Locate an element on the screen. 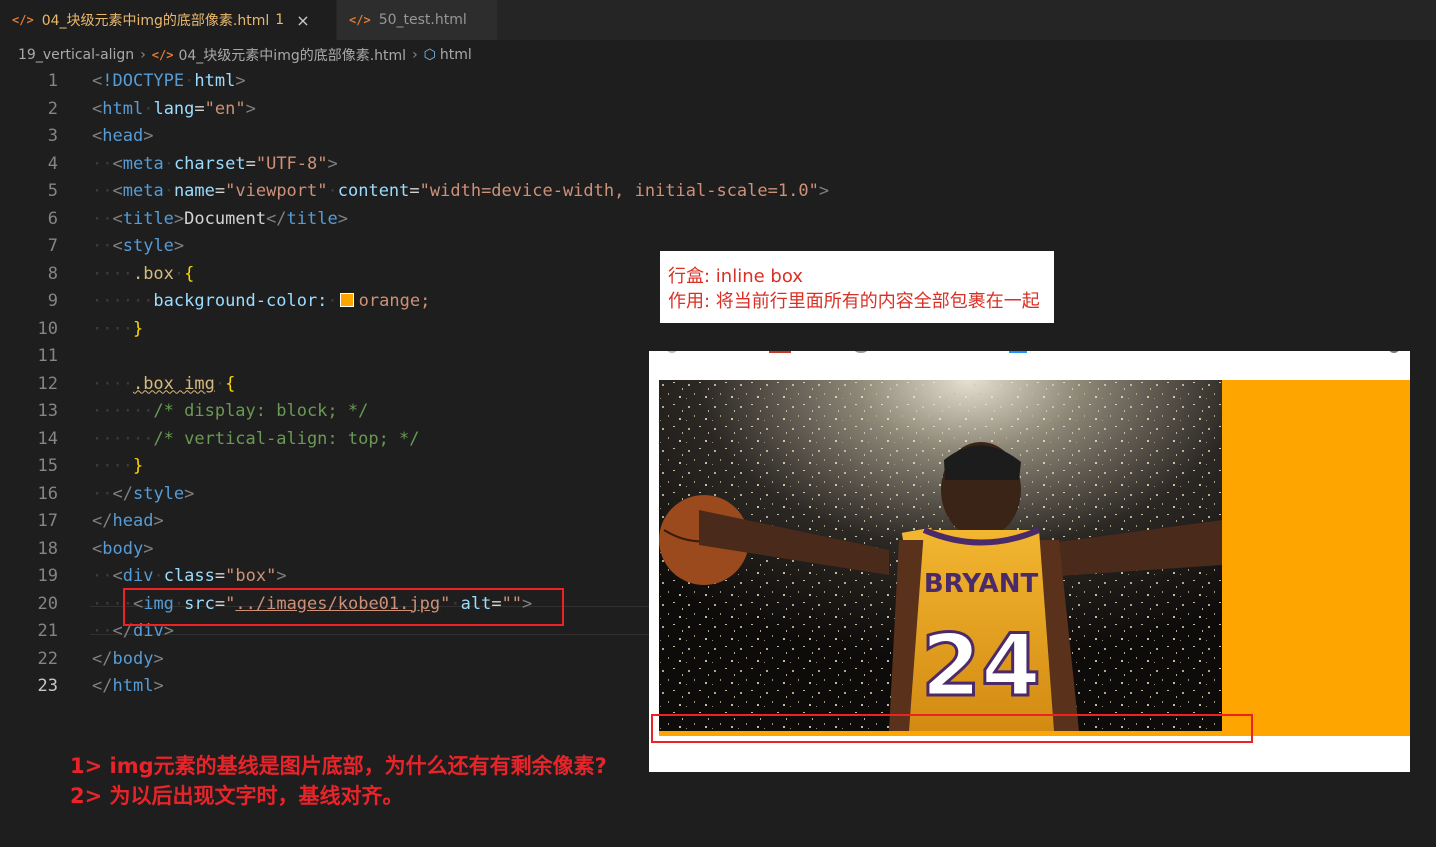  code-line: 3 <head> is located at coordinates (325, 136).